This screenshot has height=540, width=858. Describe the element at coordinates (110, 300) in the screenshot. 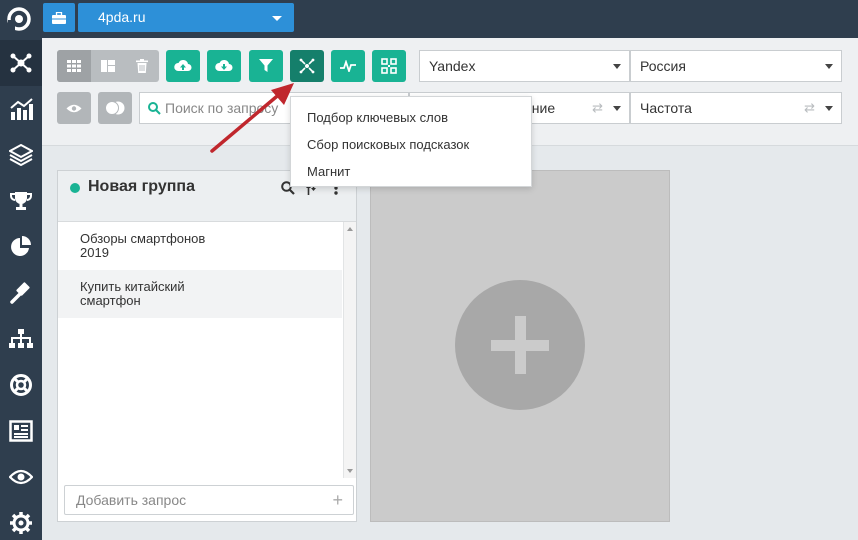

I see `query-text-line2: смартфон` at that location.